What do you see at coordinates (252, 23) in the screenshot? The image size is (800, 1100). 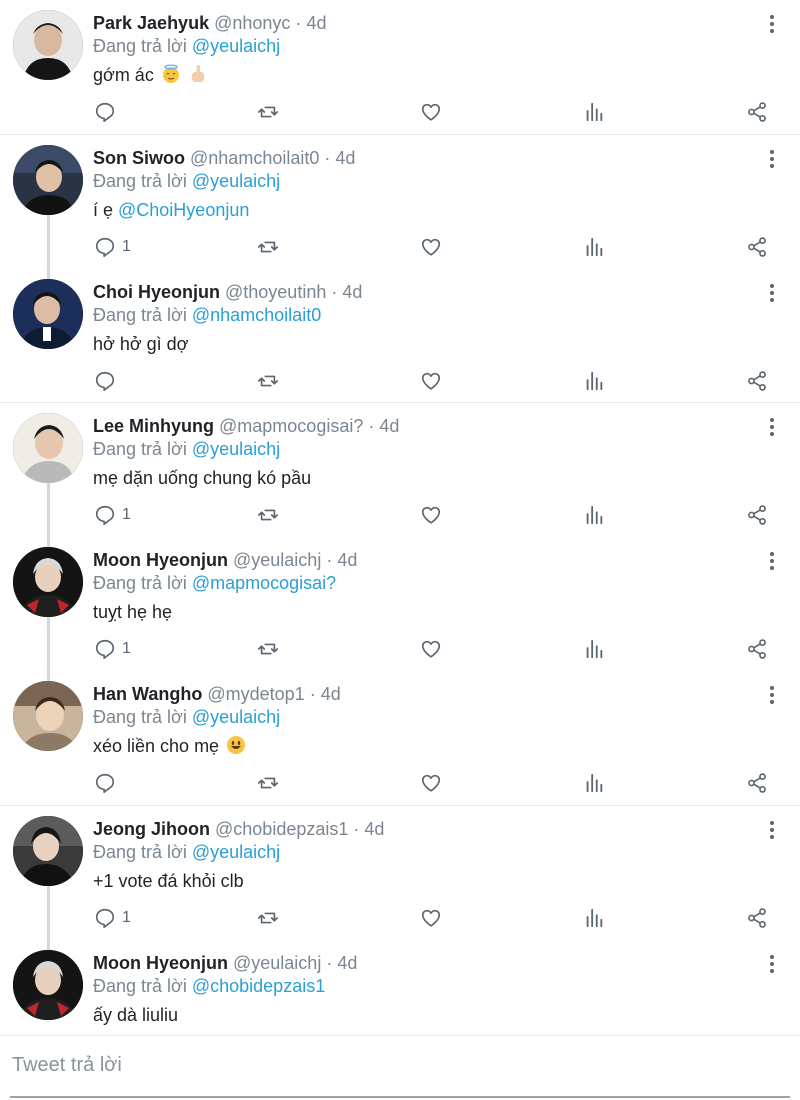 I see `author-handle: @nhonyc` at bounding box center [252, 23].